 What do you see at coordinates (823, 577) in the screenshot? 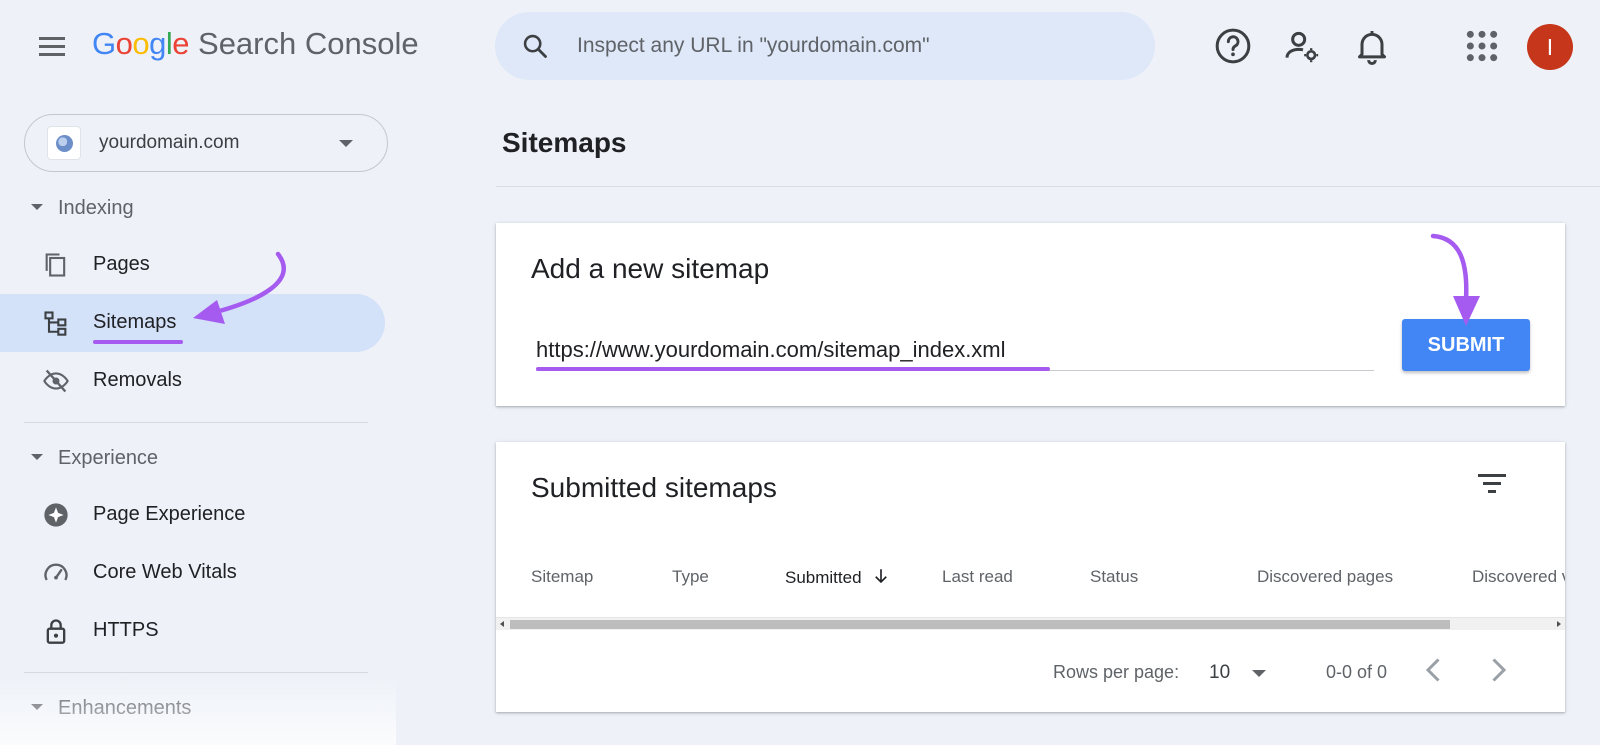
I see `column-header-label: Submitted` at bounding box center [823, 577].